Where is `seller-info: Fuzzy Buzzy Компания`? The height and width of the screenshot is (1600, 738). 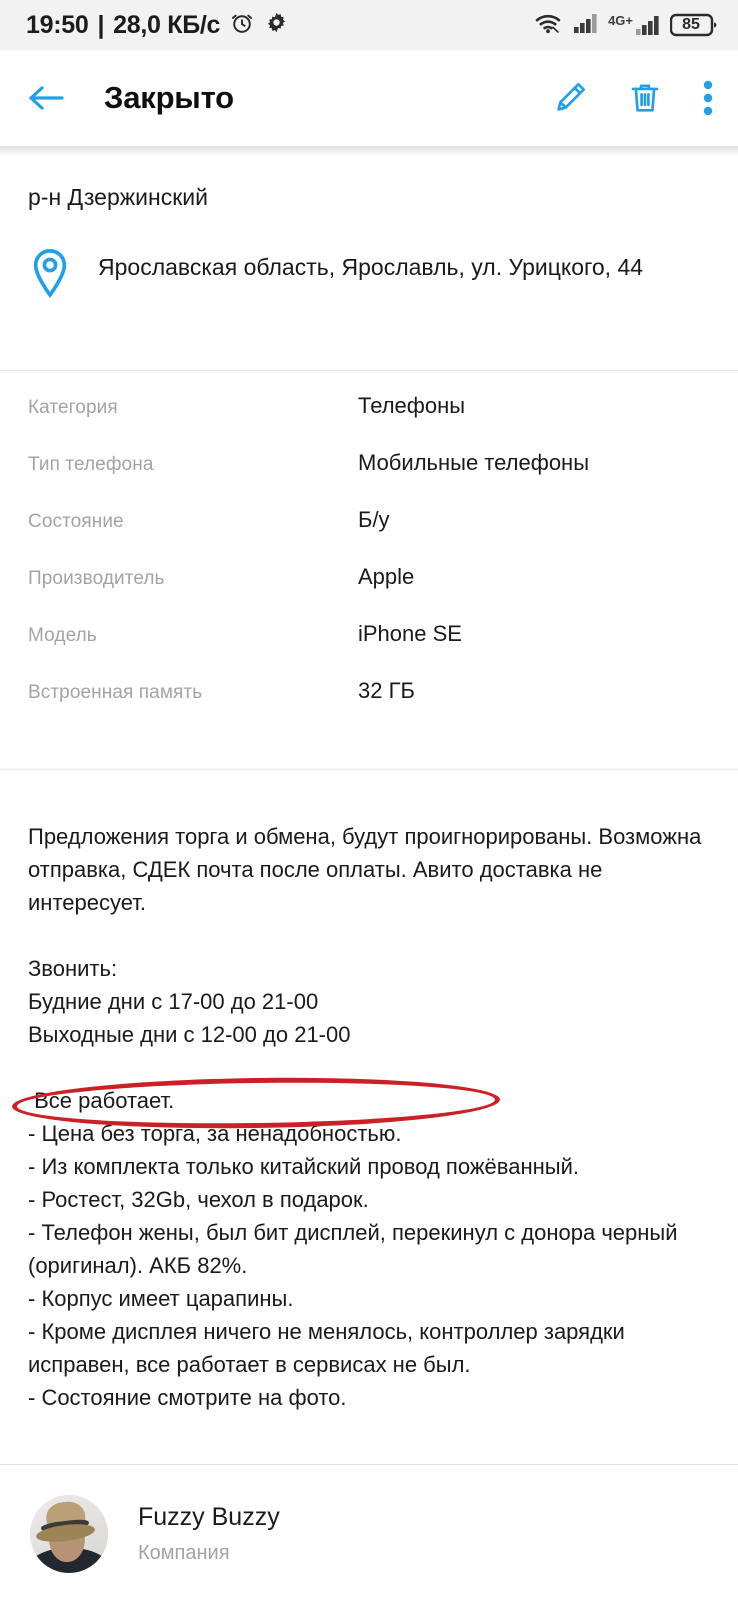
seller-info: Fuzzy Buzzy Компания is located at coordinates (209, 1534).